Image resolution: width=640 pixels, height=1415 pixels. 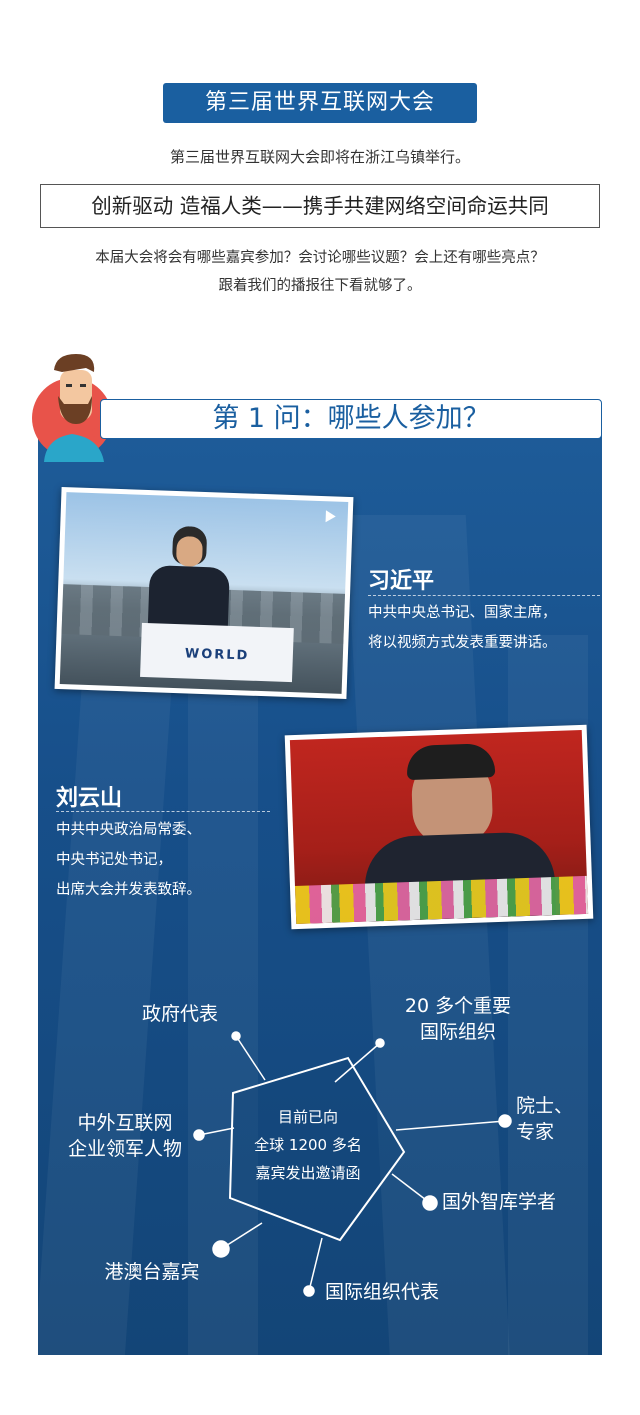 I want to click on label-academicians-line-1: 院士、, so click(x=545, y=1106).